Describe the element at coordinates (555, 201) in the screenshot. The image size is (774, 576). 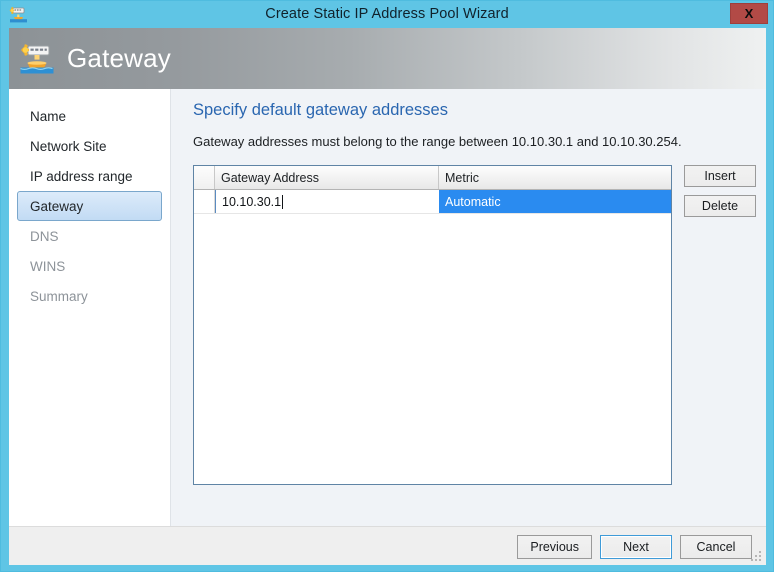
I see `metric-cell: Automatic` at that location.